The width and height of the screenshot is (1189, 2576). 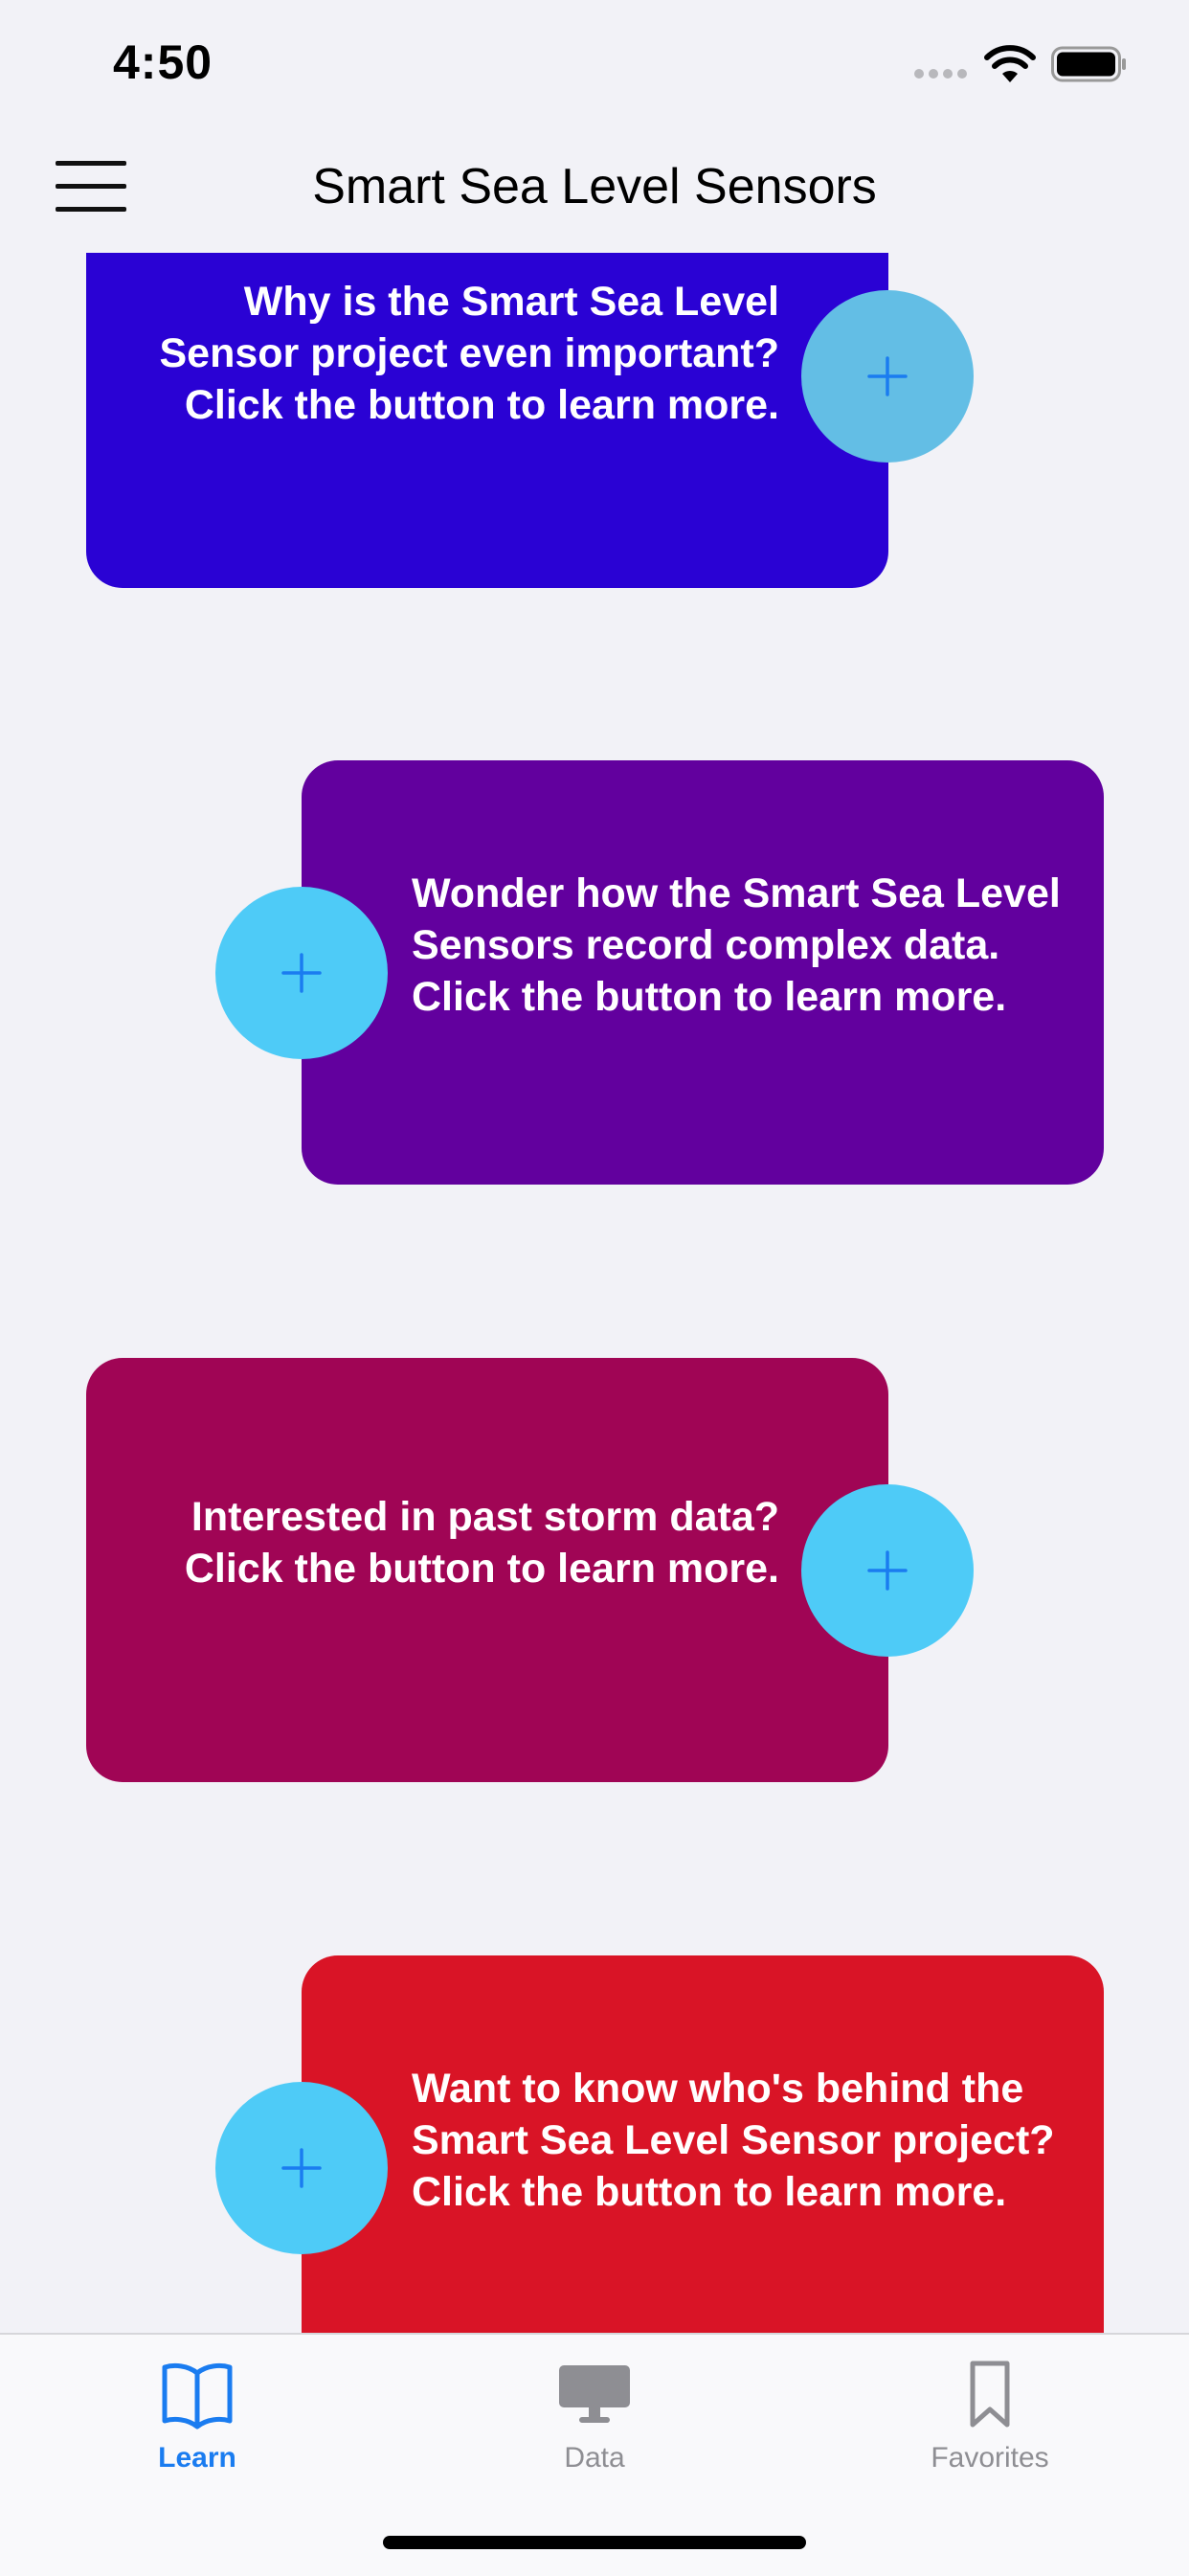 I want to click on learn-more-data-recording-button, so click(x=301, y=973).